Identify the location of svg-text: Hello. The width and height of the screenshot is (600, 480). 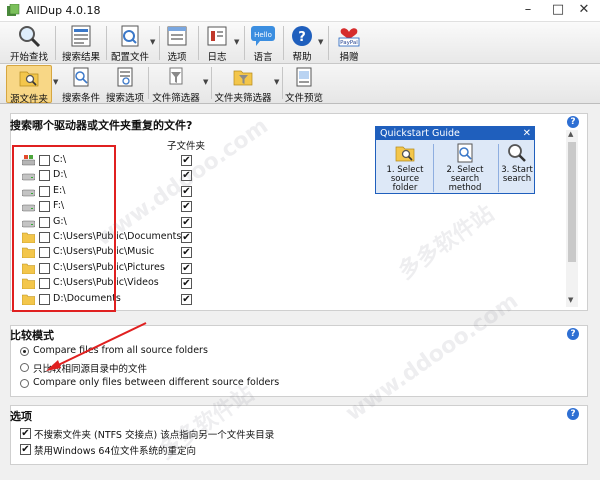
(263, 35).